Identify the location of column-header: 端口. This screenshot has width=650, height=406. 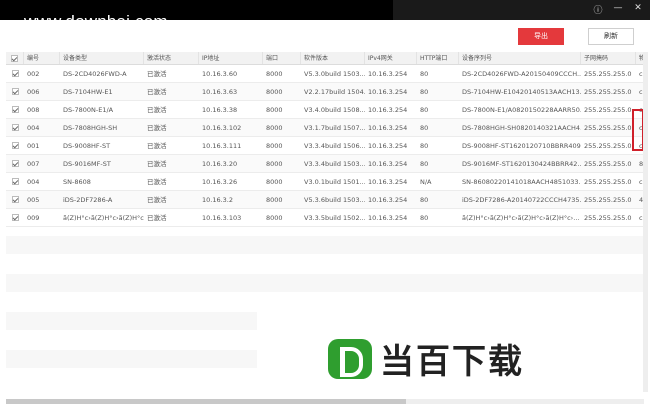
(282, 58).